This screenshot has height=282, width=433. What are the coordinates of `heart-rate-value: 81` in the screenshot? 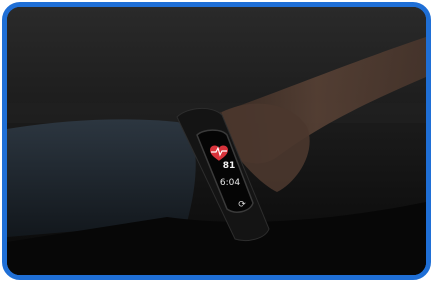 It's located at (229, 166).